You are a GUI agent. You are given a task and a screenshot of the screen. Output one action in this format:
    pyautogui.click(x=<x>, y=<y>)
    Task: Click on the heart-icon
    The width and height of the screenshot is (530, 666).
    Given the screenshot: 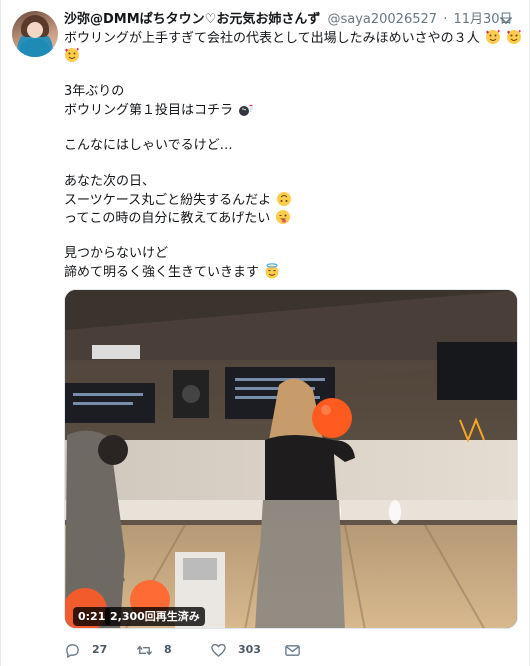 What is the action you would take?
    pyautogui.click(x=218, y=650)
    